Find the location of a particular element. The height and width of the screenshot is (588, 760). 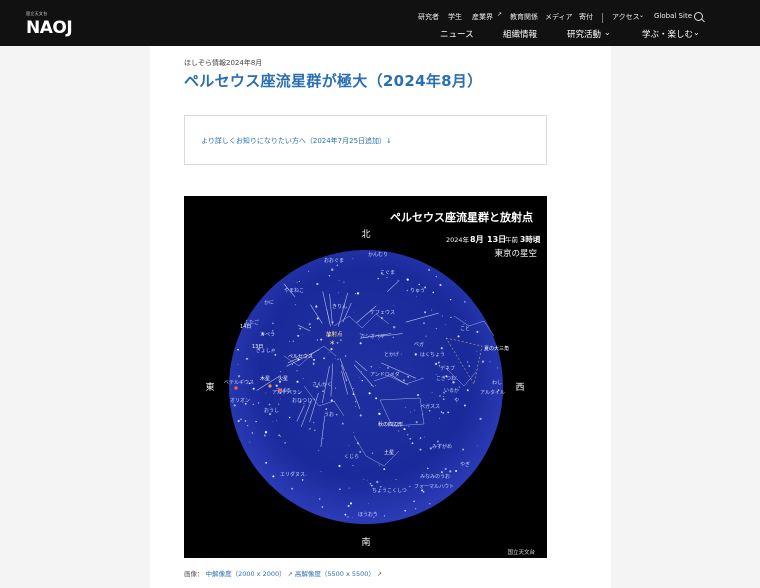

util-media: メディア is located at coordinates (559, 17).